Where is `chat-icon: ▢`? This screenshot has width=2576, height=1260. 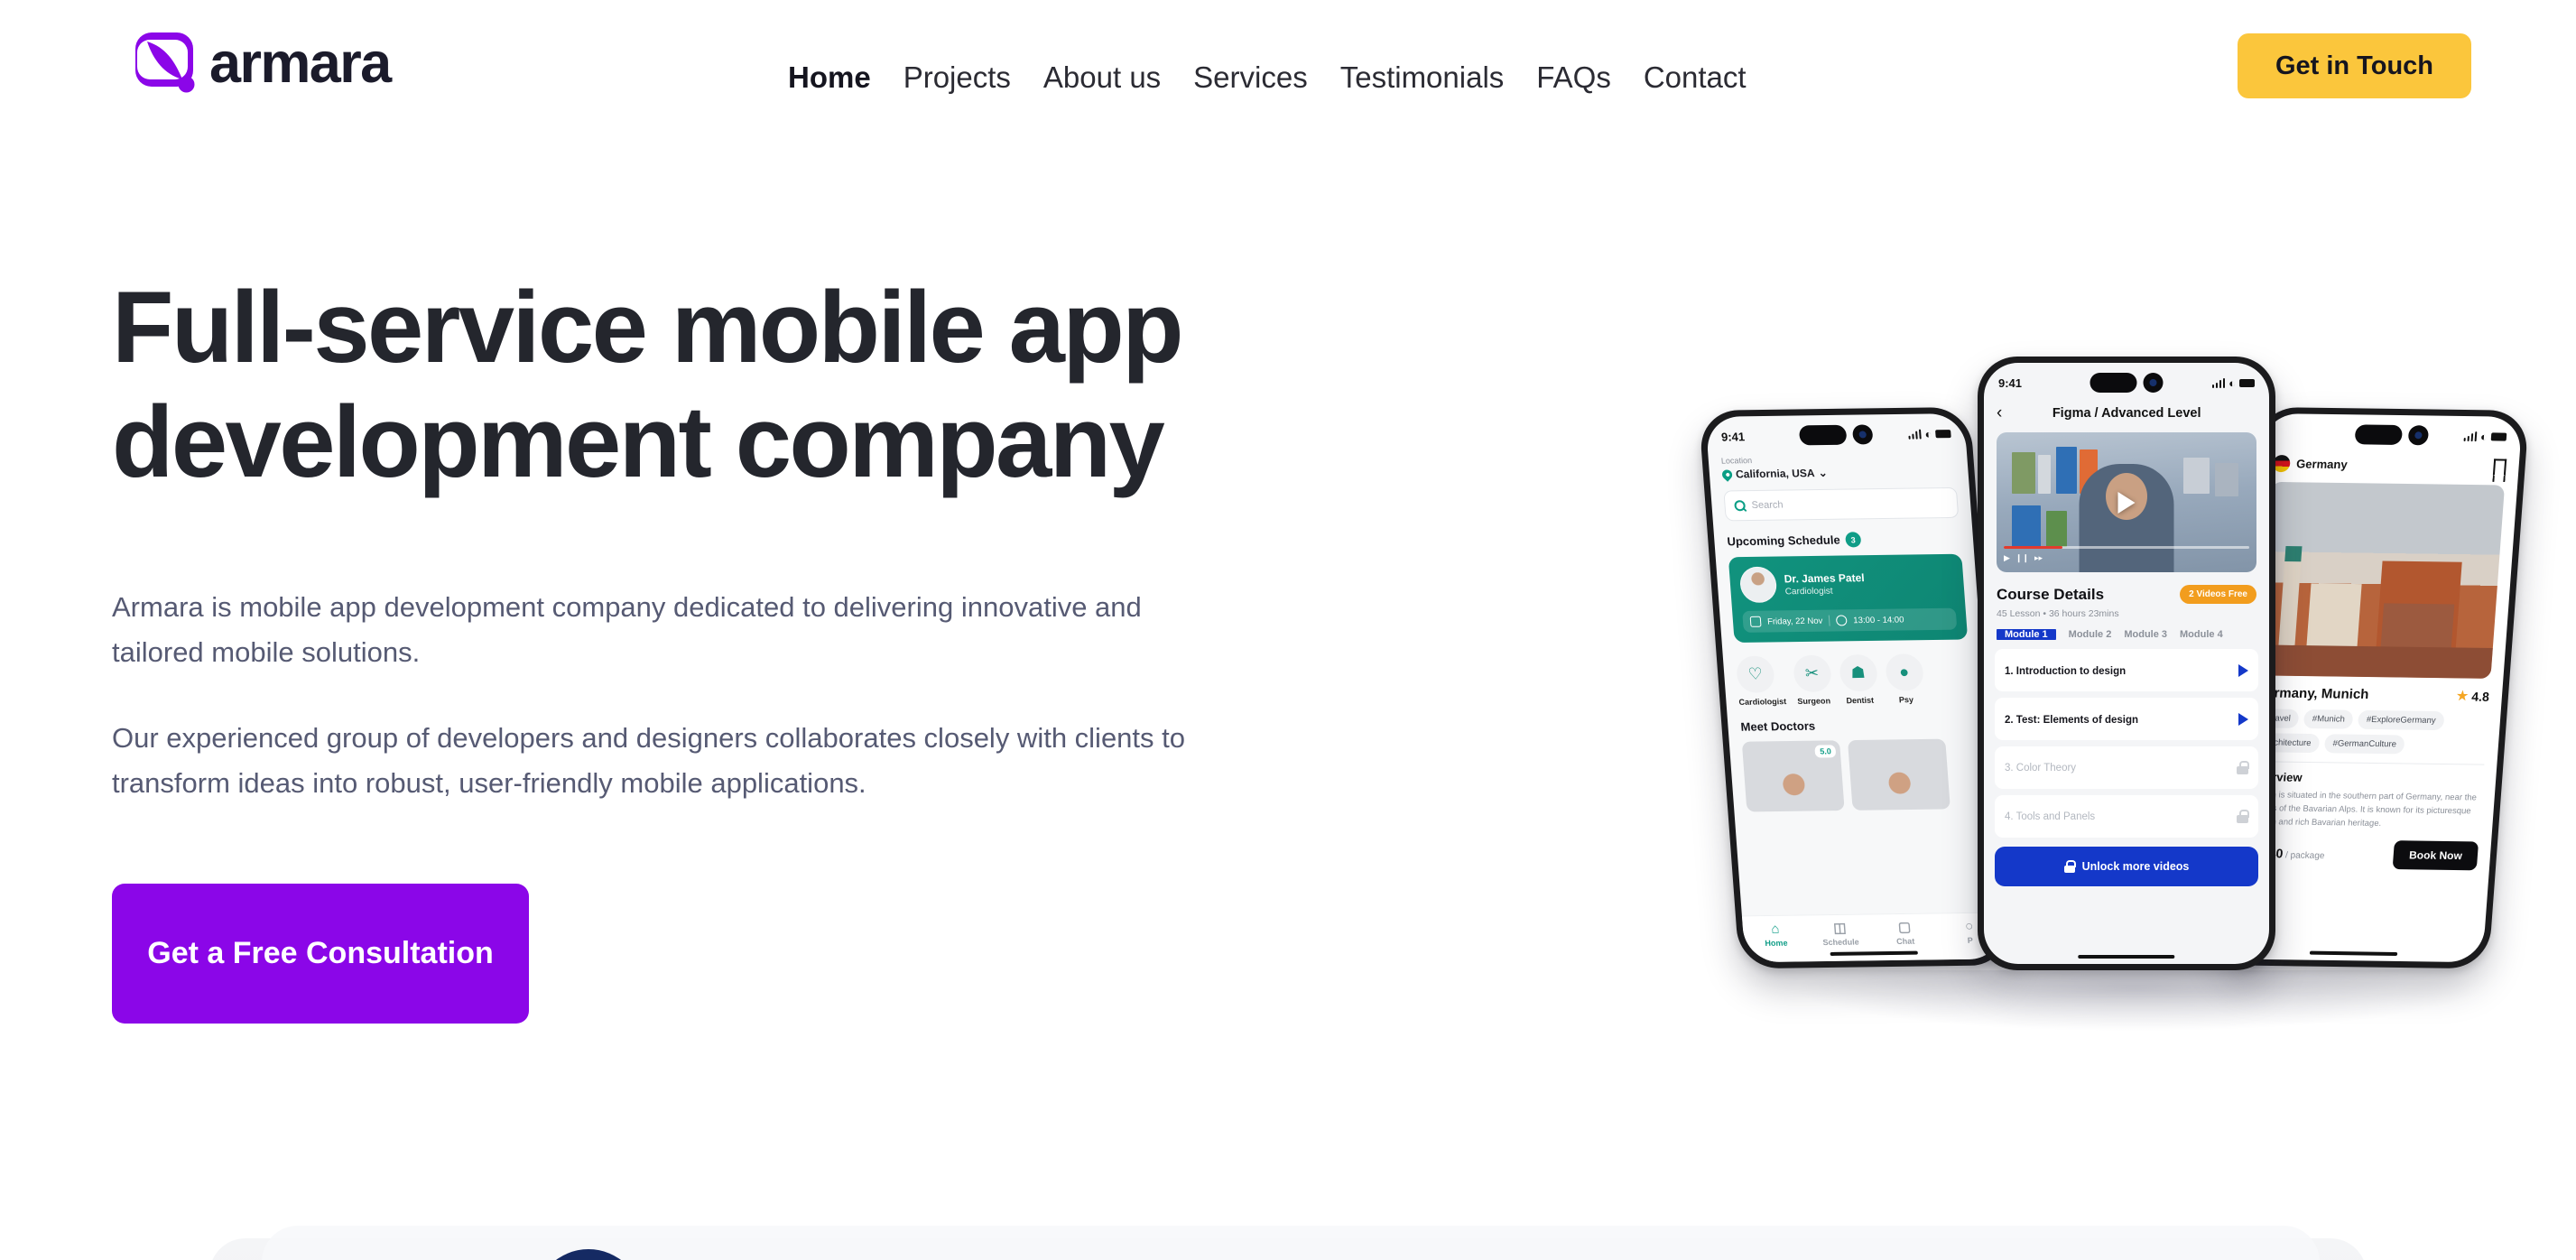 chat-icon: ▢ is located at coordinates (1904, 927).